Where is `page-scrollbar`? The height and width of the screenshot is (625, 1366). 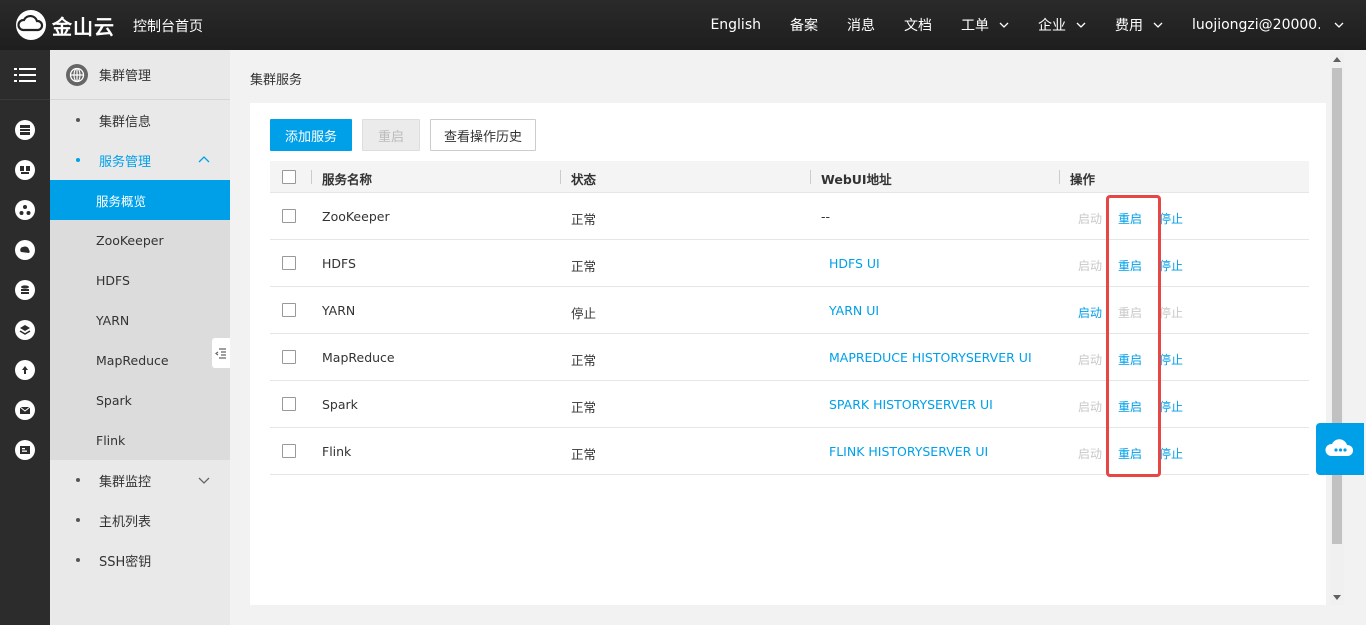
page-scrollbar is located at coordinates (1337, 328).